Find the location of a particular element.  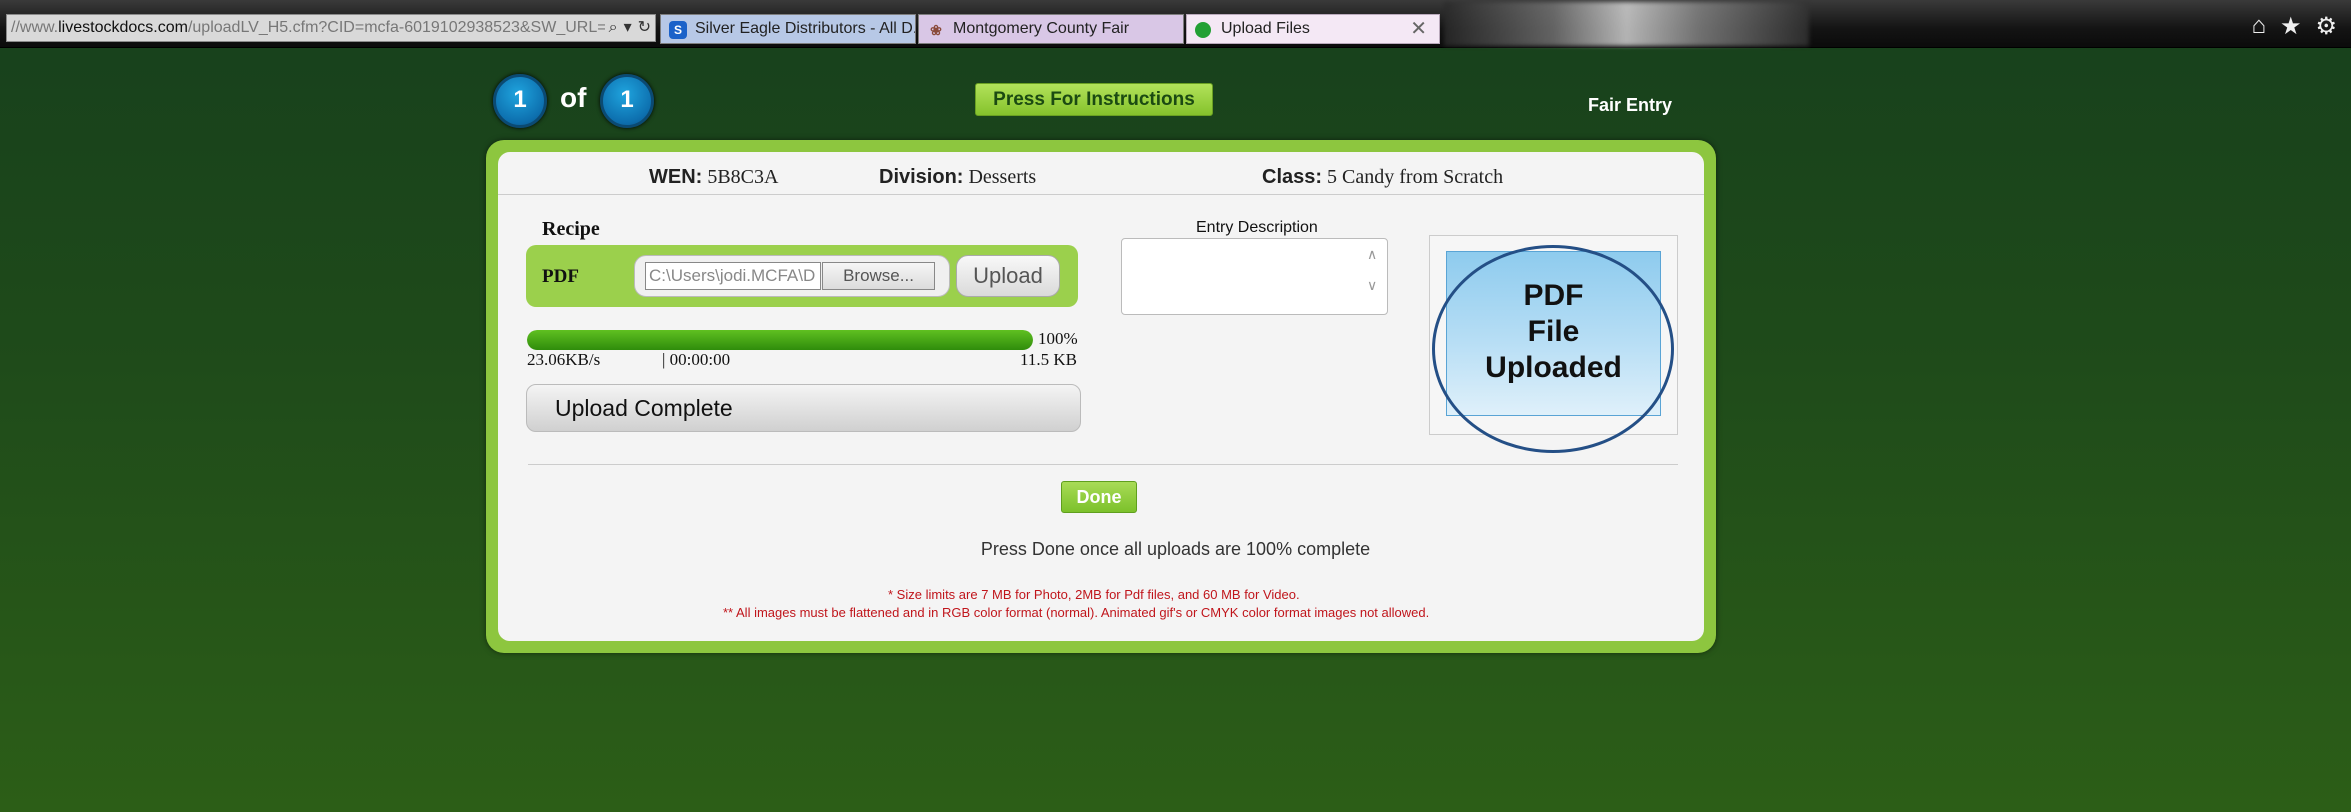

progress-percent: 100% is located at coordinates (1058, 338).